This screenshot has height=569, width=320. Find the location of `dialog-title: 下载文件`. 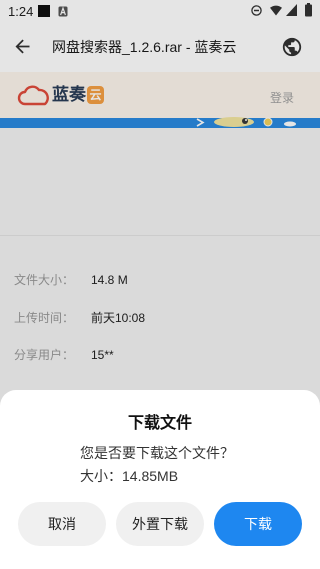

dialog-title: 下载文件 is located at coordinates (159, 423).